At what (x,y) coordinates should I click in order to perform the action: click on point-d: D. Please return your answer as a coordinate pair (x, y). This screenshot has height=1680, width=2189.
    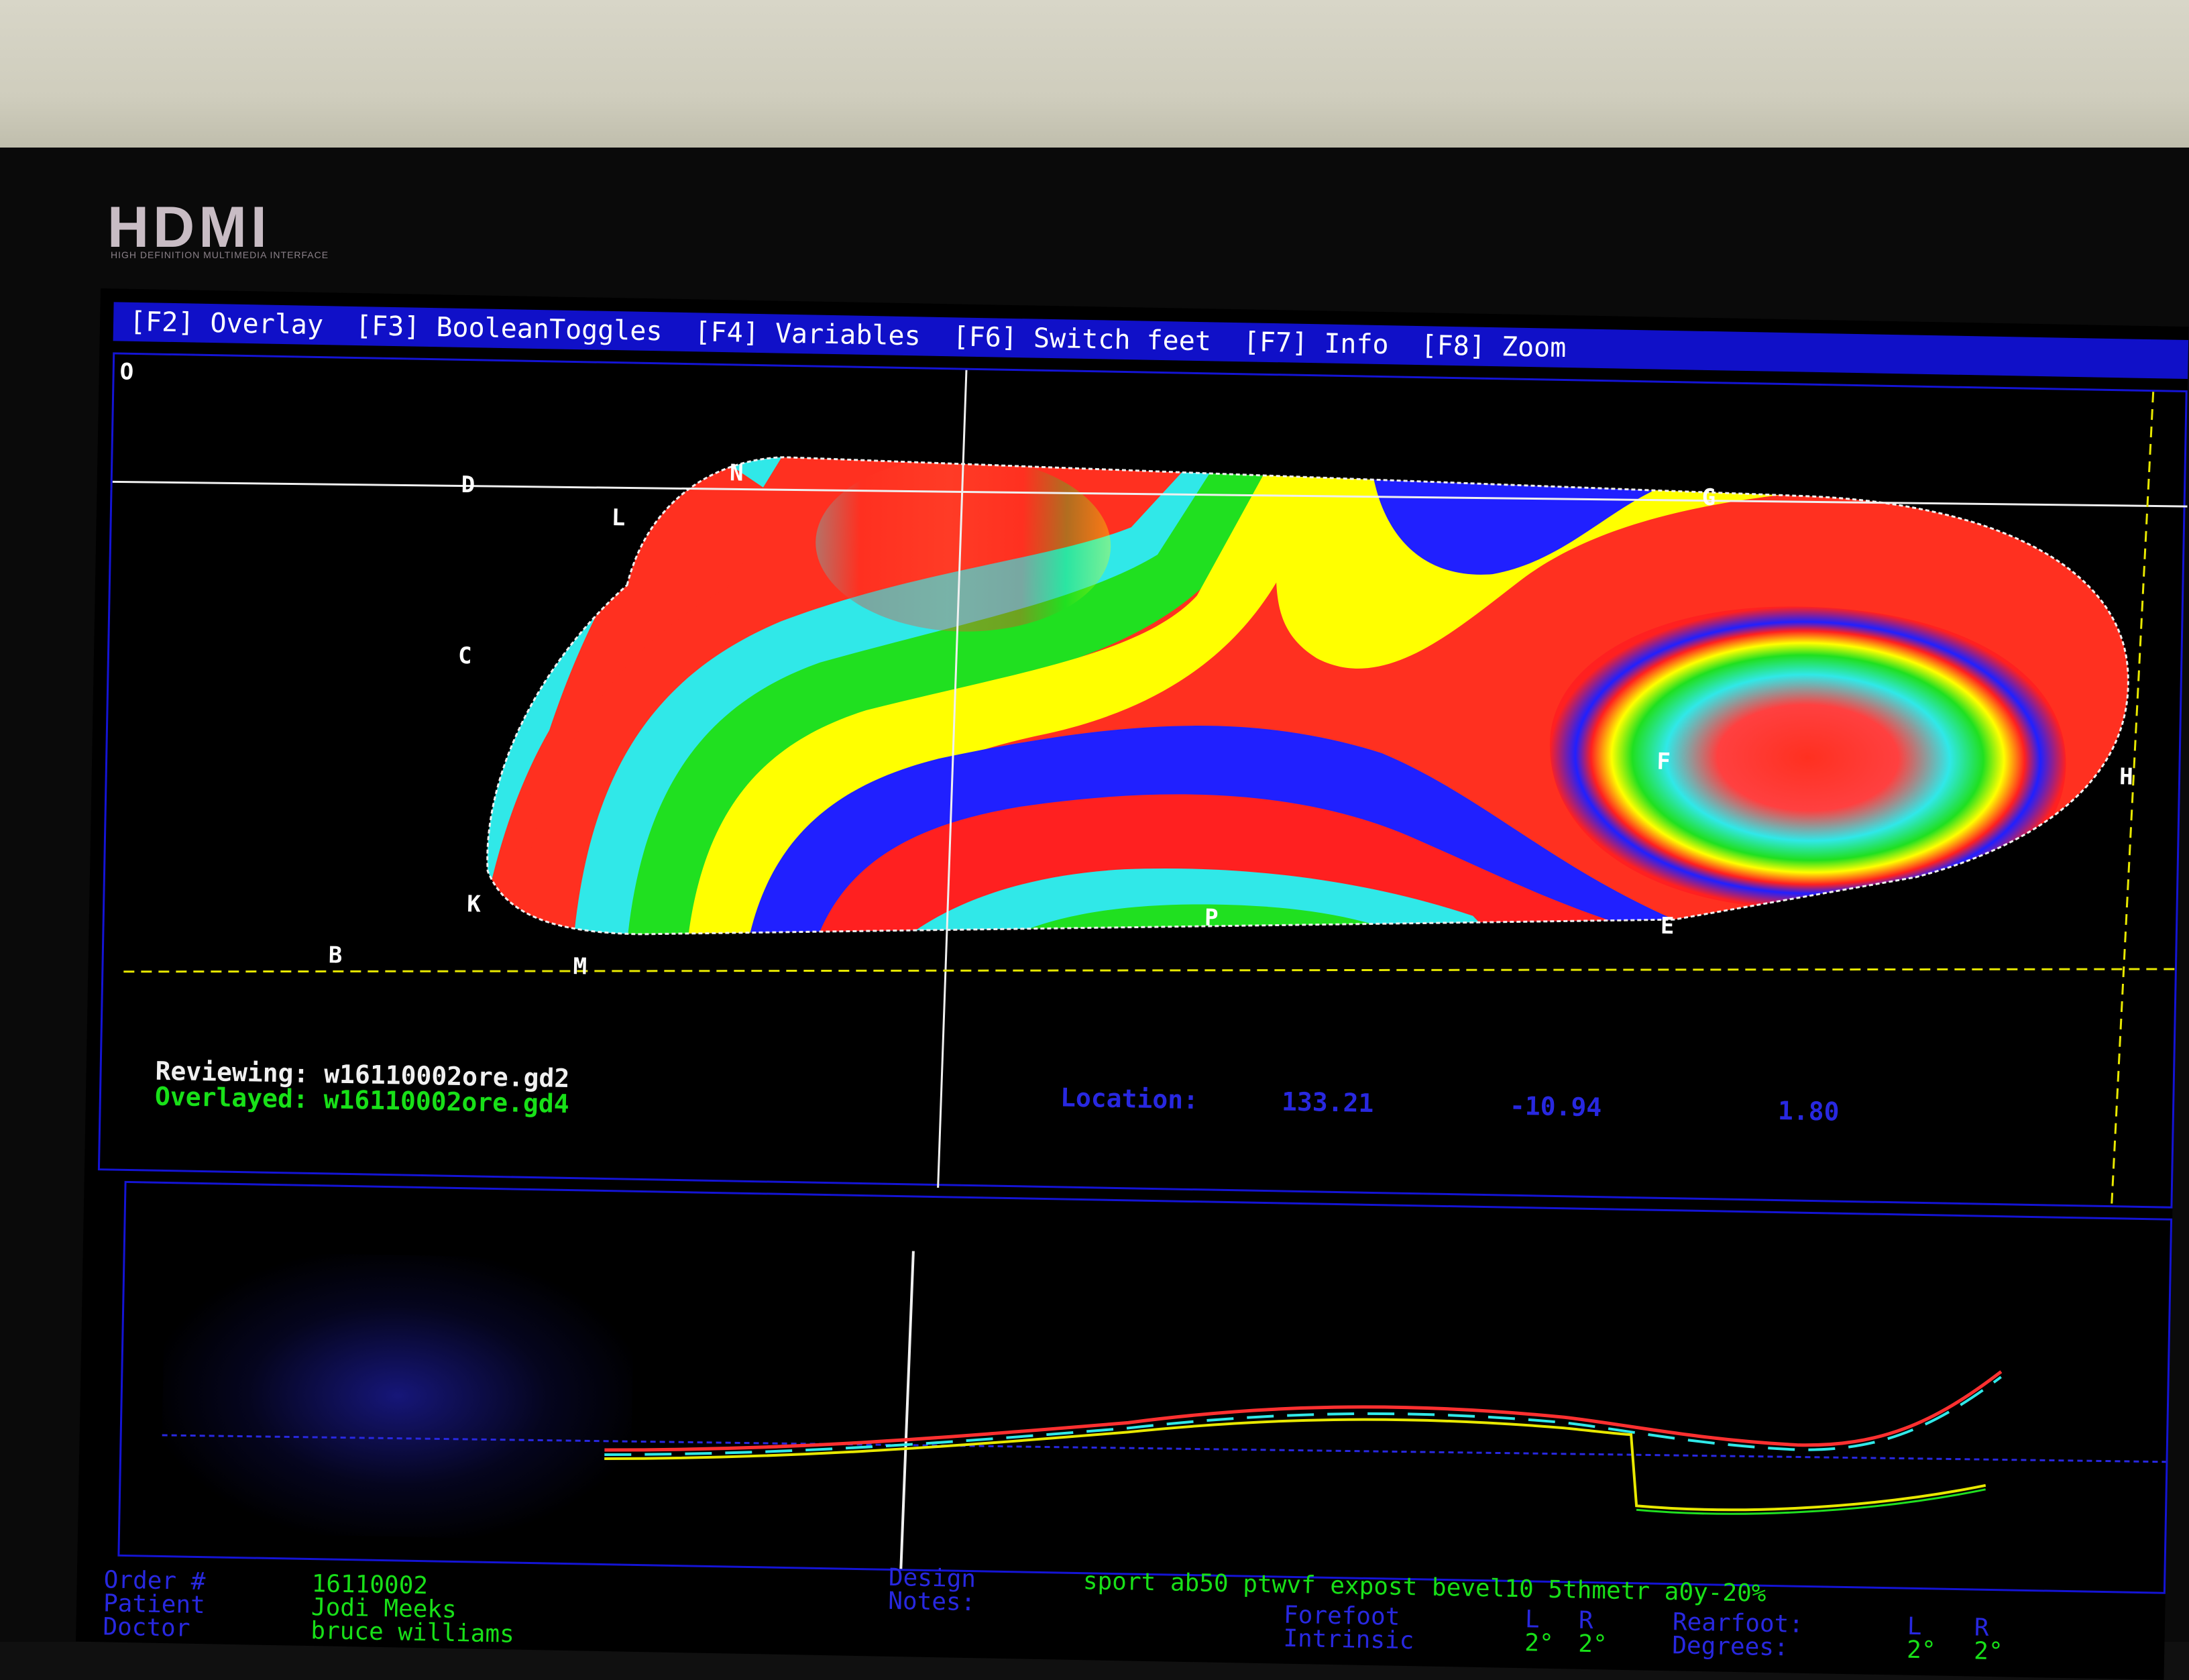
    Looking at the image, I should click on (468, 485).